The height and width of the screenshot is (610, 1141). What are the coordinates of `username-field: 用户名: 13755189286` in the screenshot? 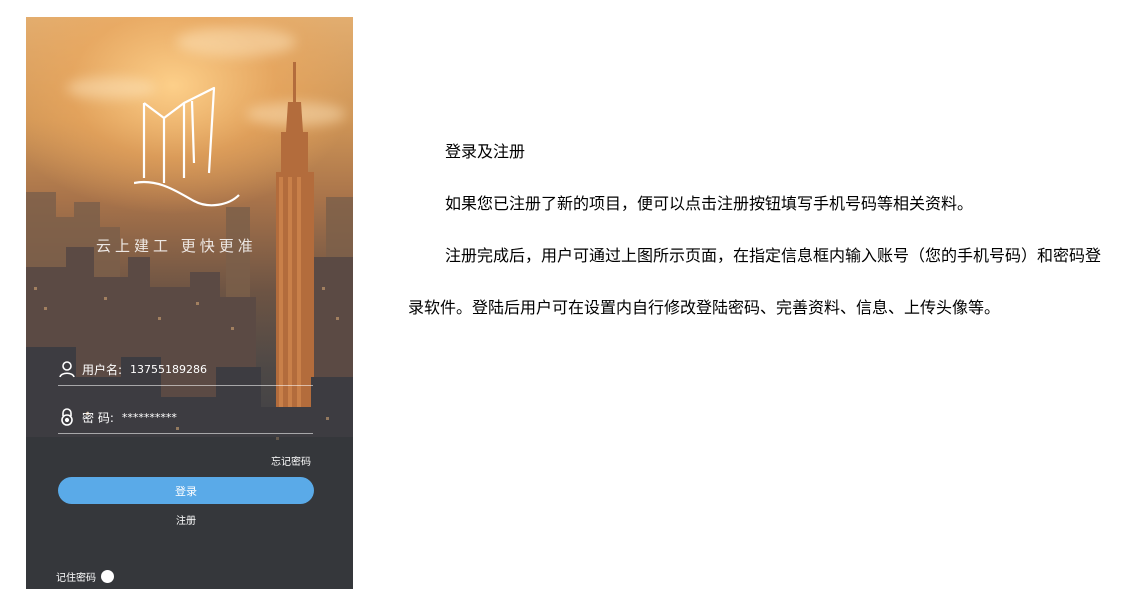 It's located at (185, 369).